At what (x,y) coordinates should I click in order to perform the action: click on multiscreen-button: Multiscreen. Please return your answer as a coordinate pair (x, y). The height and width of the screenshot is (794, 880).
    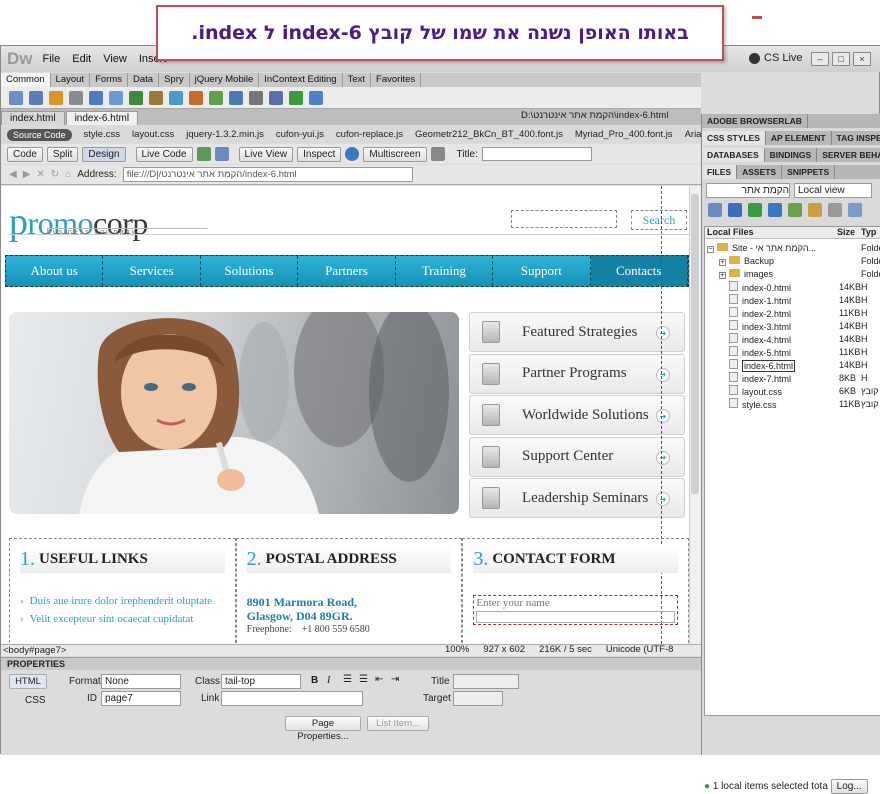
    Looking at the image, I should click on (395, 154).